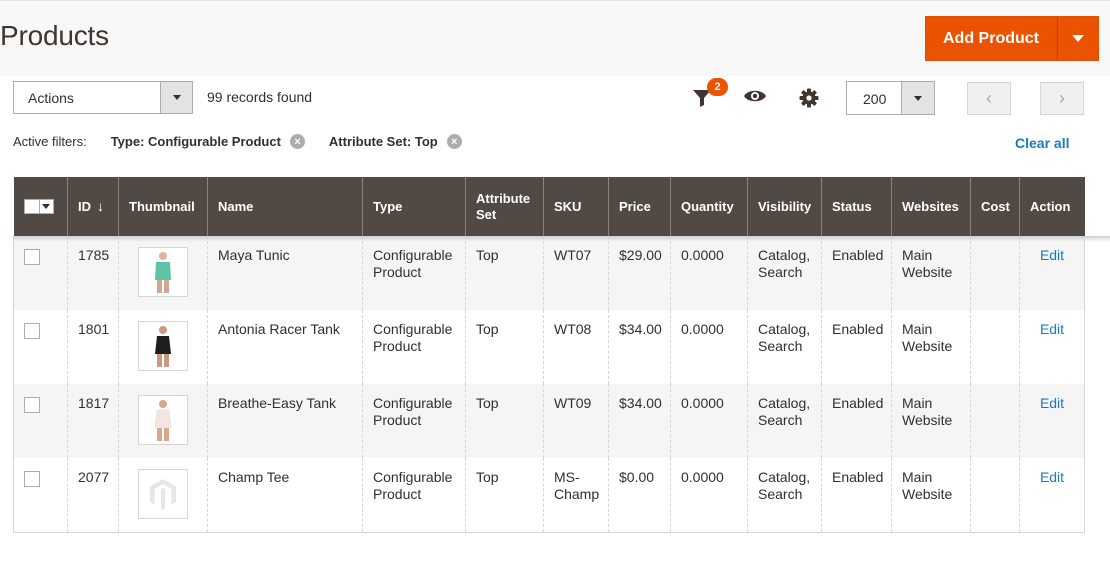  I want to click on clear-all-filters-link: Clear all, so click(1042, 143).